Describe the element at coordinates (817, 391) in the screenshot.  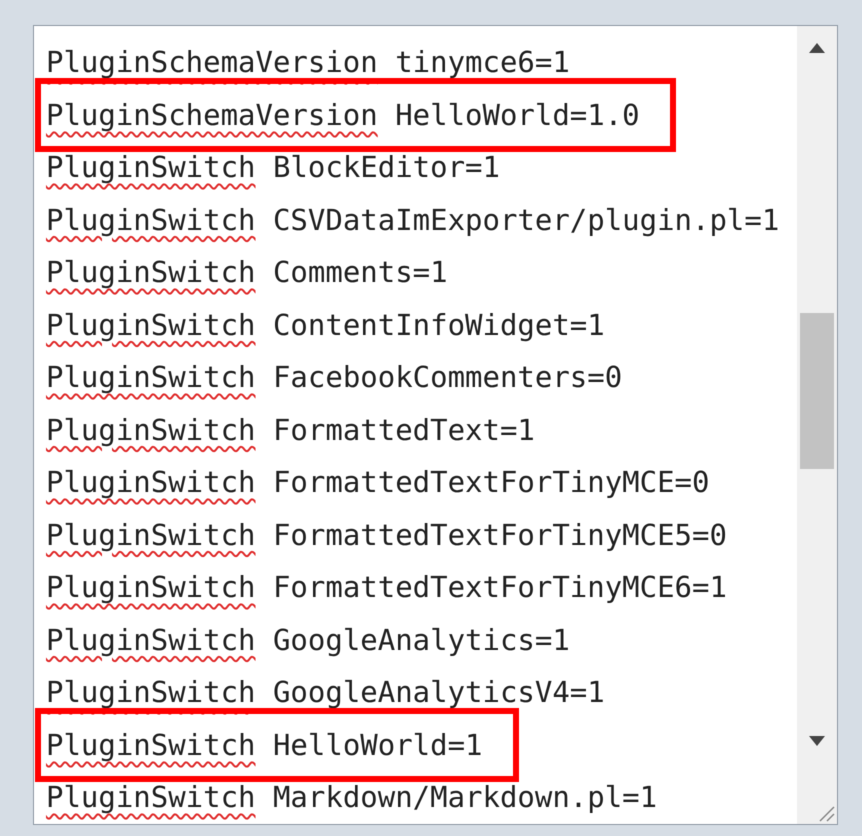
I see `scrollbar-thumb` at that location.